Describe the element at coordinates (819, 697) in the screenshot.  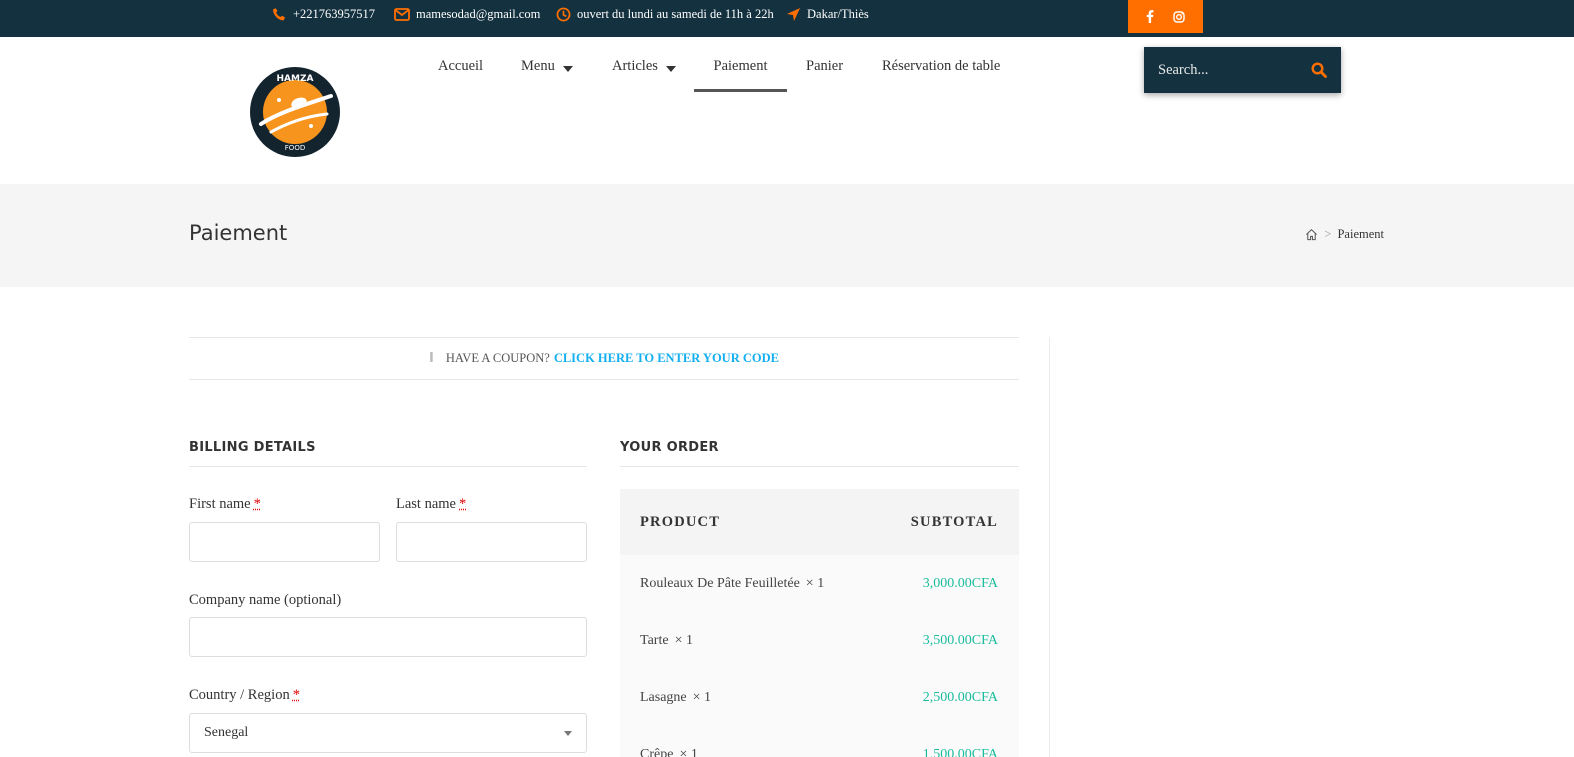
I see `order-row: Lasagne × 1 2,500.00CFA` at that location.